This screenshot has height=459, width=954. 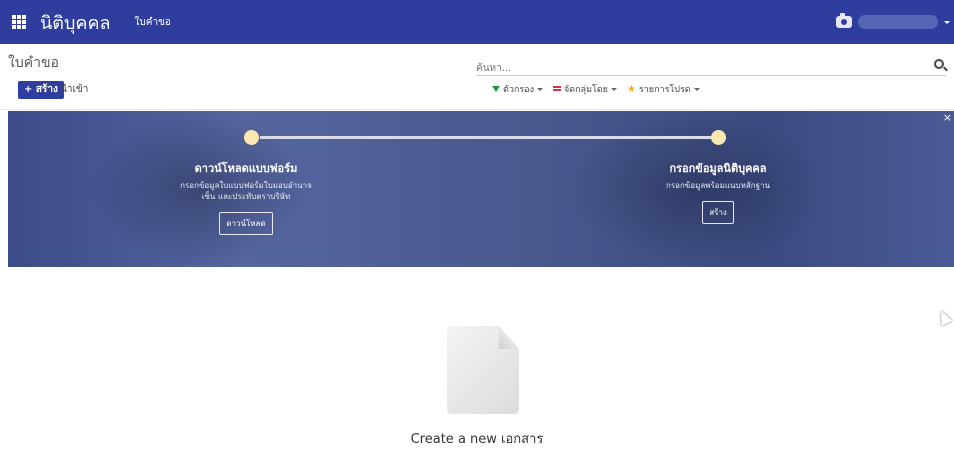 I want to click on favorites-dropdown: ★ รายการโปรด, so click(x=663, y=89).